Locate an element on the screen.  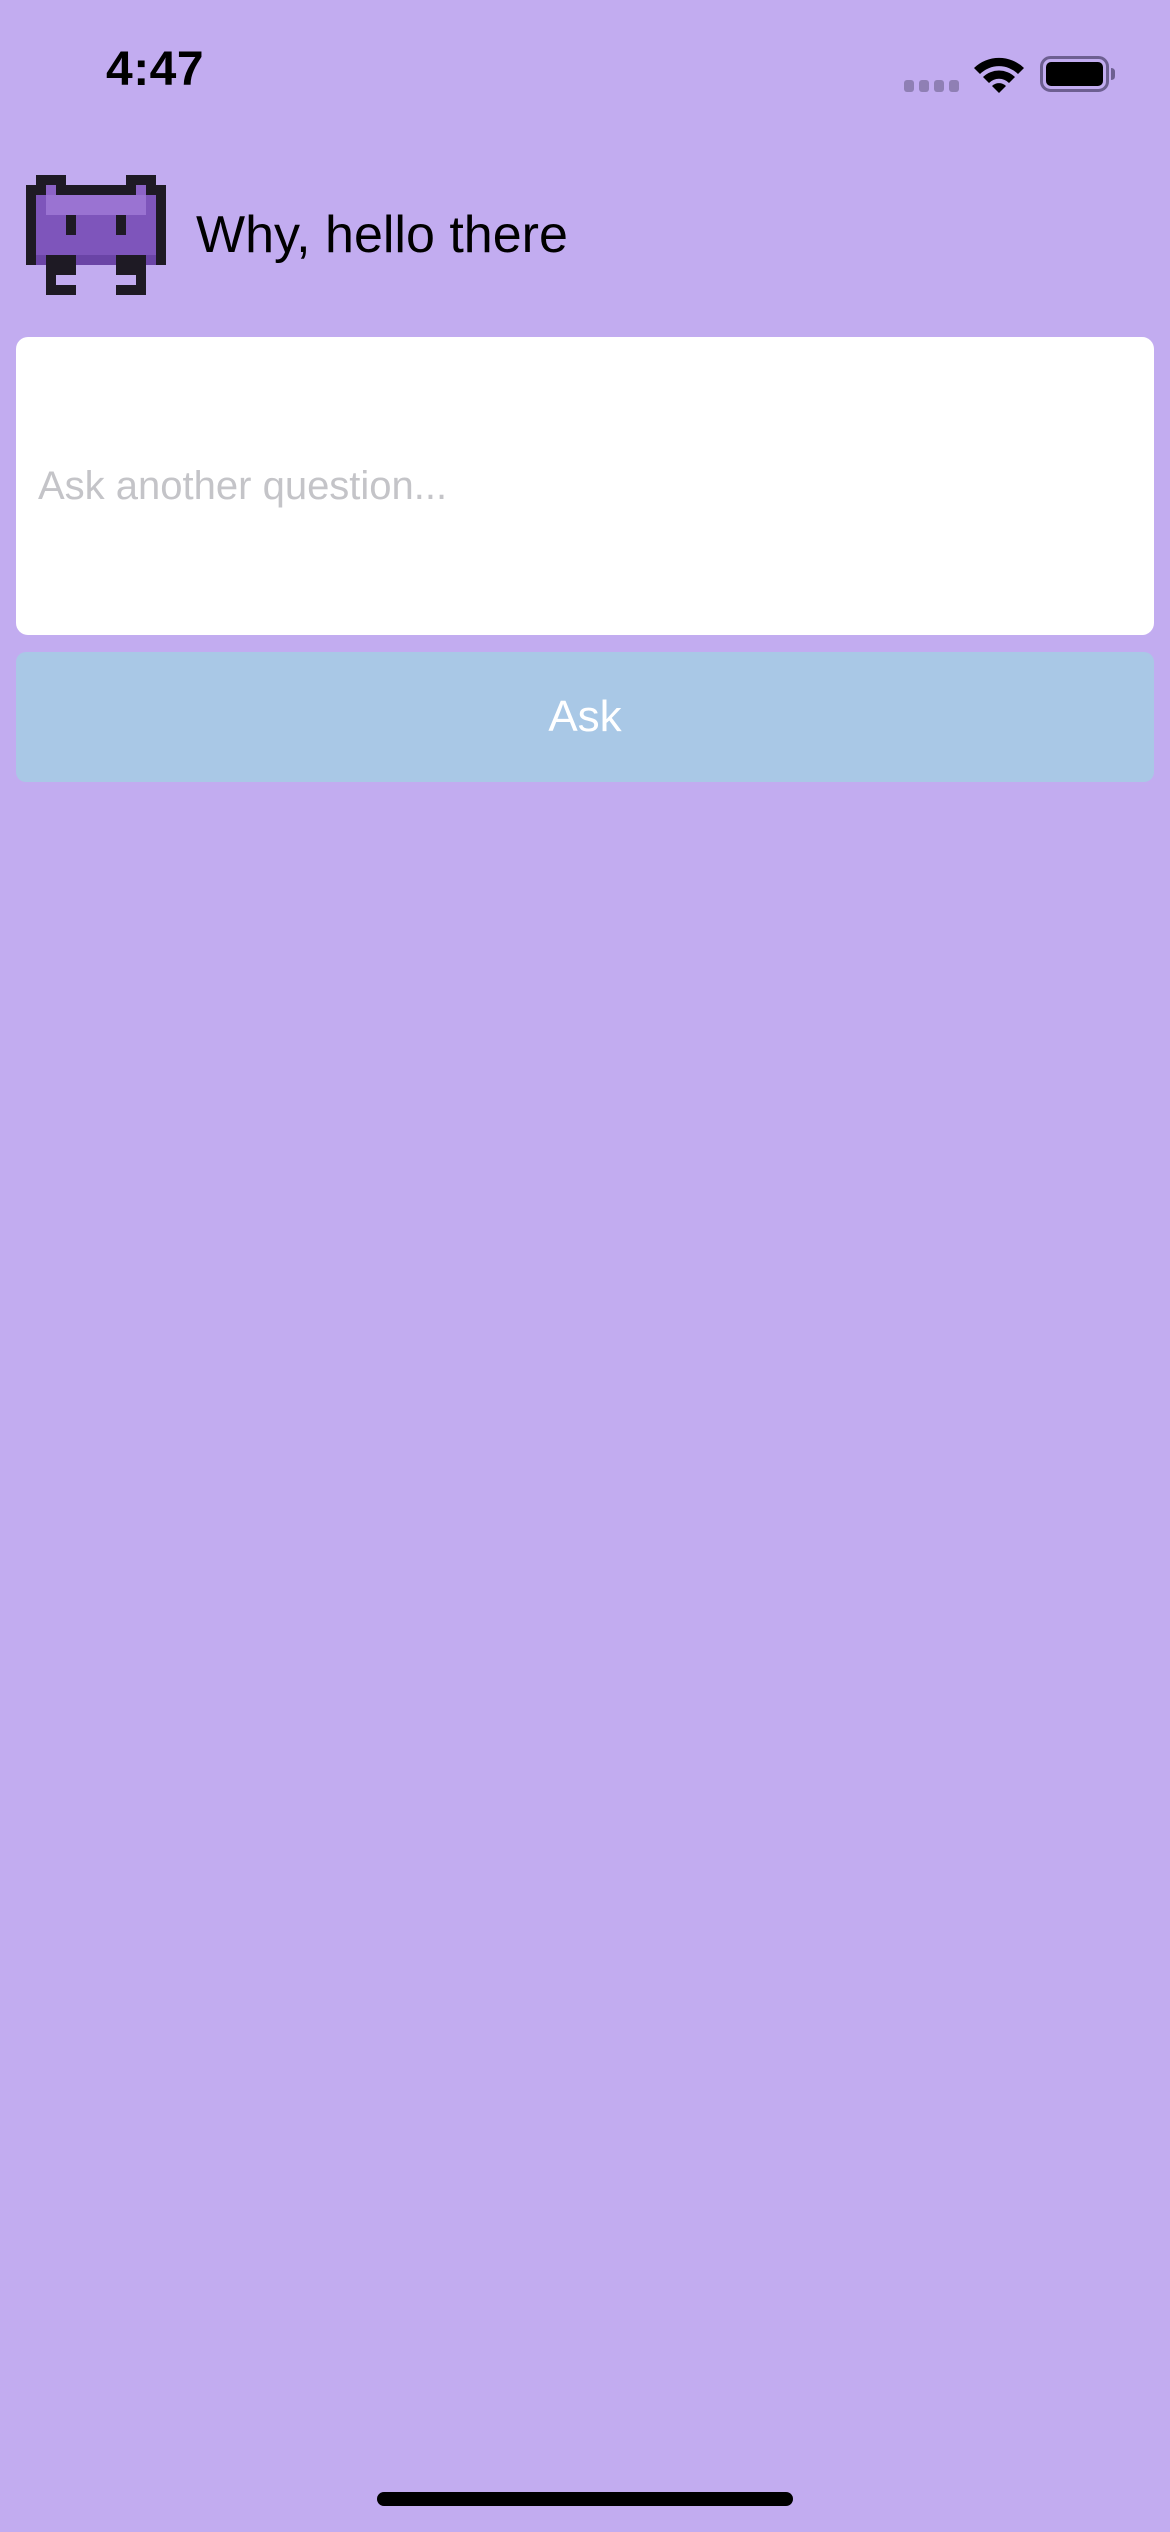
wifi-icon is located at coordinates (999, 75).